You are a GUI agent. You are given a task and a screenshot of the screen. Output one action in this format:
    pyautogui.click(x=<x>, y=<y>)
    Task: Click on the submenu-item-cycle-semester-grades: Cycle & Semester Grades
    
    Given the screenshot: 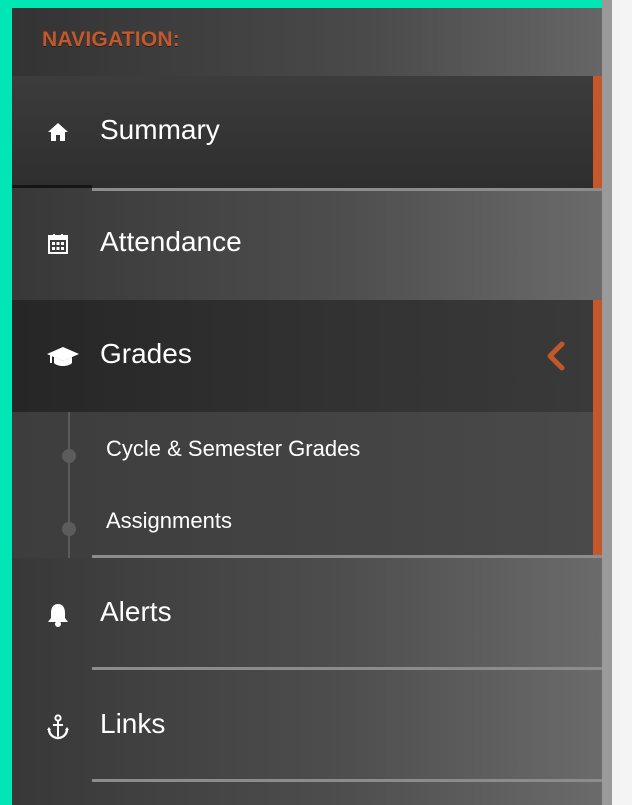 What is the action you would take?
    pyautogui.click(x=302, y=448)
    